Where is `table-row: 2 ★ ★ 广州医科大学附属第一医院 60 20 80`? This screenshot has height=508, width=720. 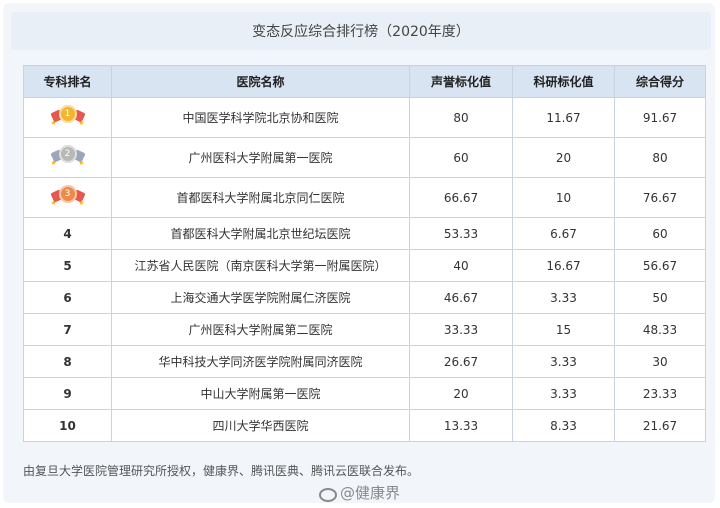
table-row: 2 ★ ★ 广州医科大学附属第一医院 60 20 80 is located at coordinates (364, 157).